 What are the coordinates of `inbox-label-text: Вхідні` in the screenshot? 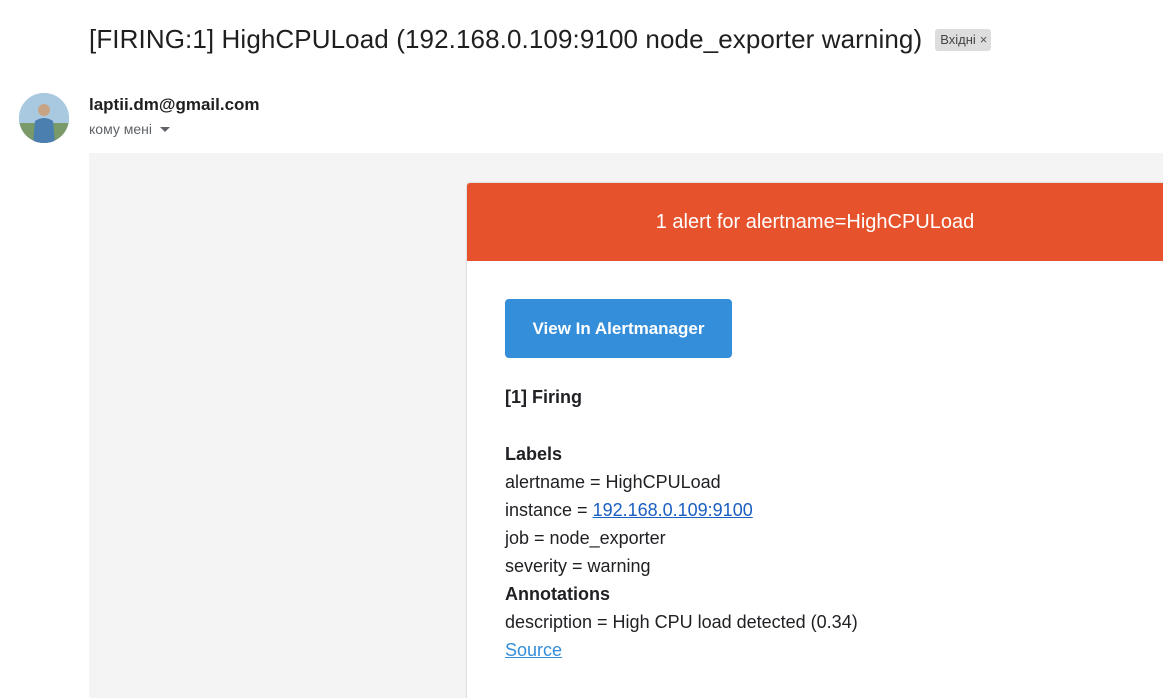 It's located at (958, 39).